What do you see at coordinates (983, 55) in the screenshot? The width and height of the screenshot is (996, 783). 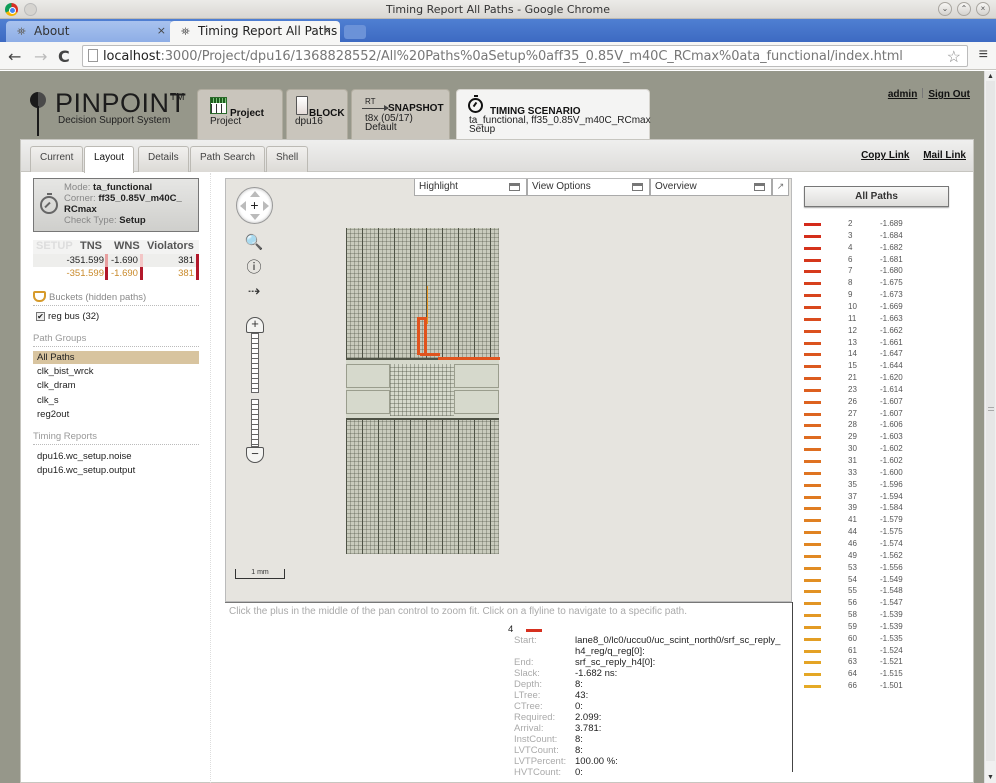 I see `chrome-menu-icon: ≡` at bounding box center [983, 55].